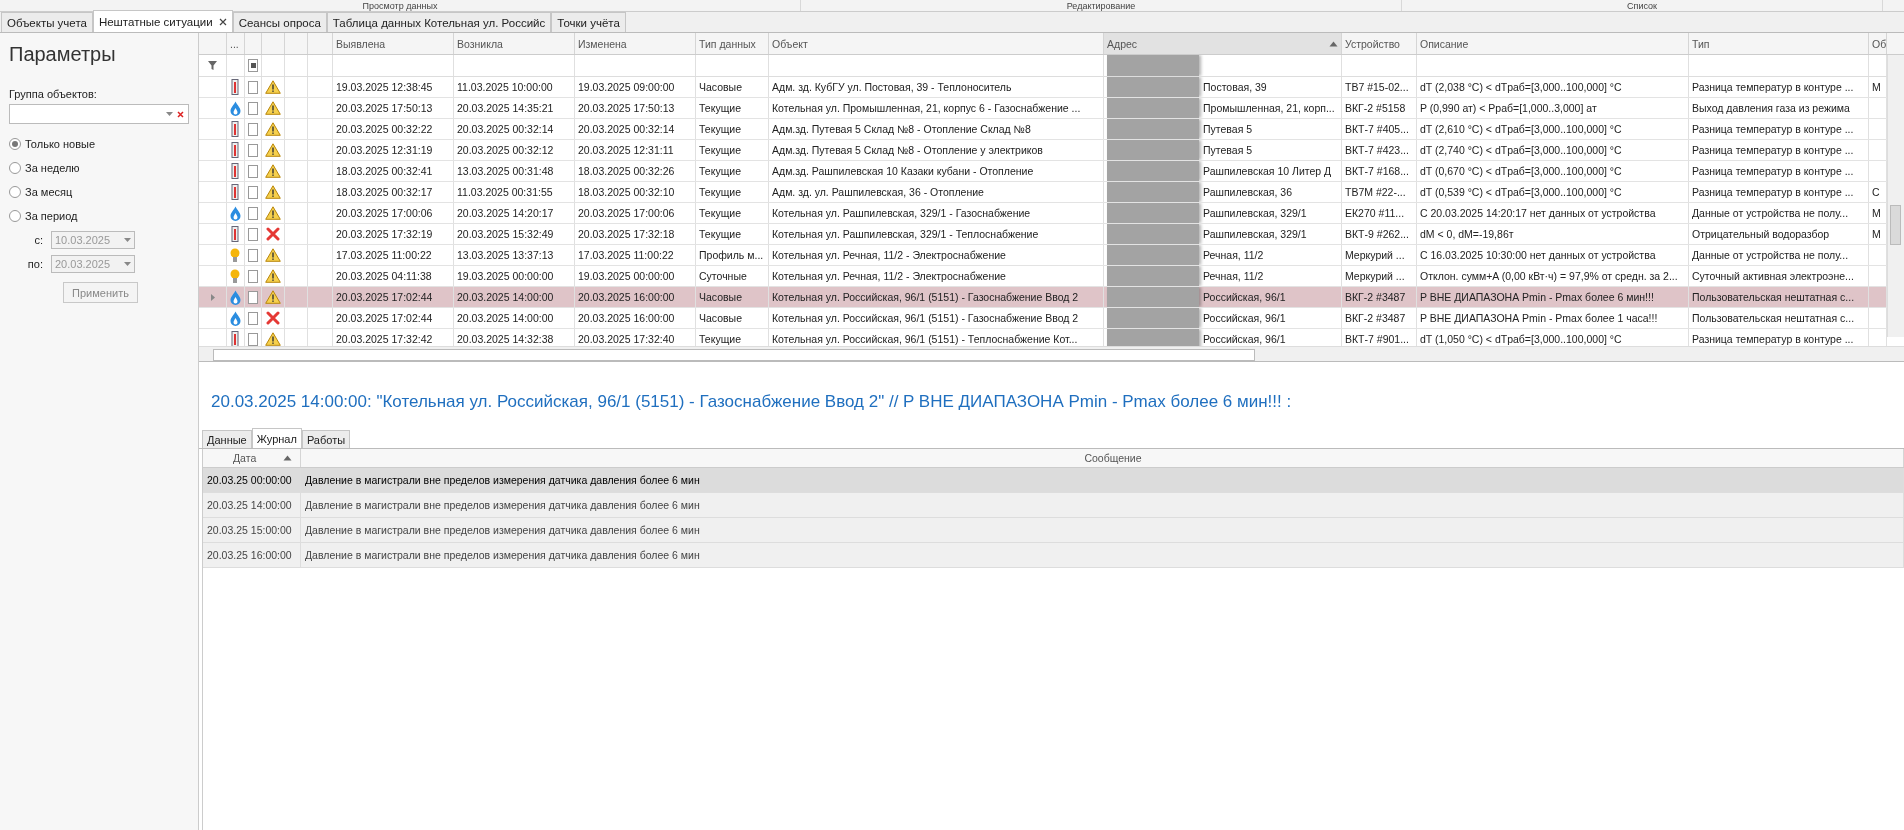  Describe the element at coordinates (1553, 150) in the screenshot. I see `table-cell: dT (2,740 °C) < dTраб=[3,000..100,000] °C` at that location.